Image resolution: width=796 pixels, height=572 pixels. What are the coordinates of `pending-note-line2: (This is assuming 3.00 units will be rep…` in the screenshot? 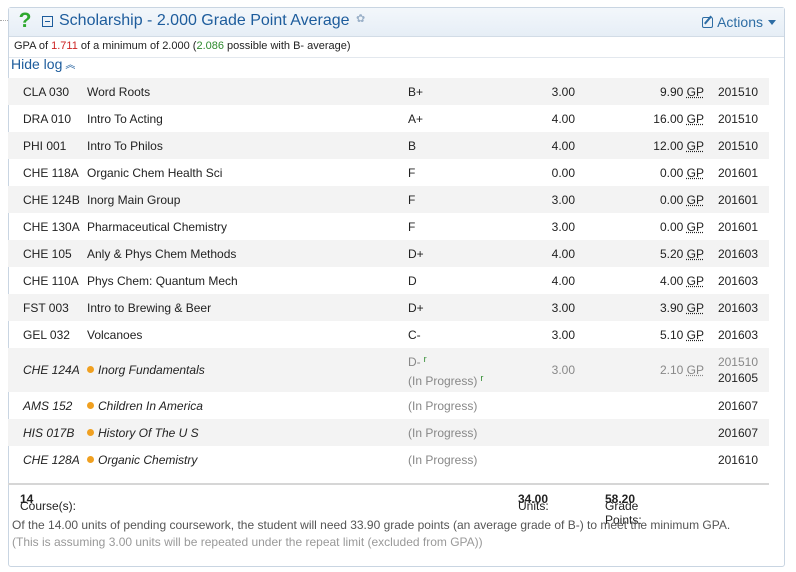 It's located at (247, 542).